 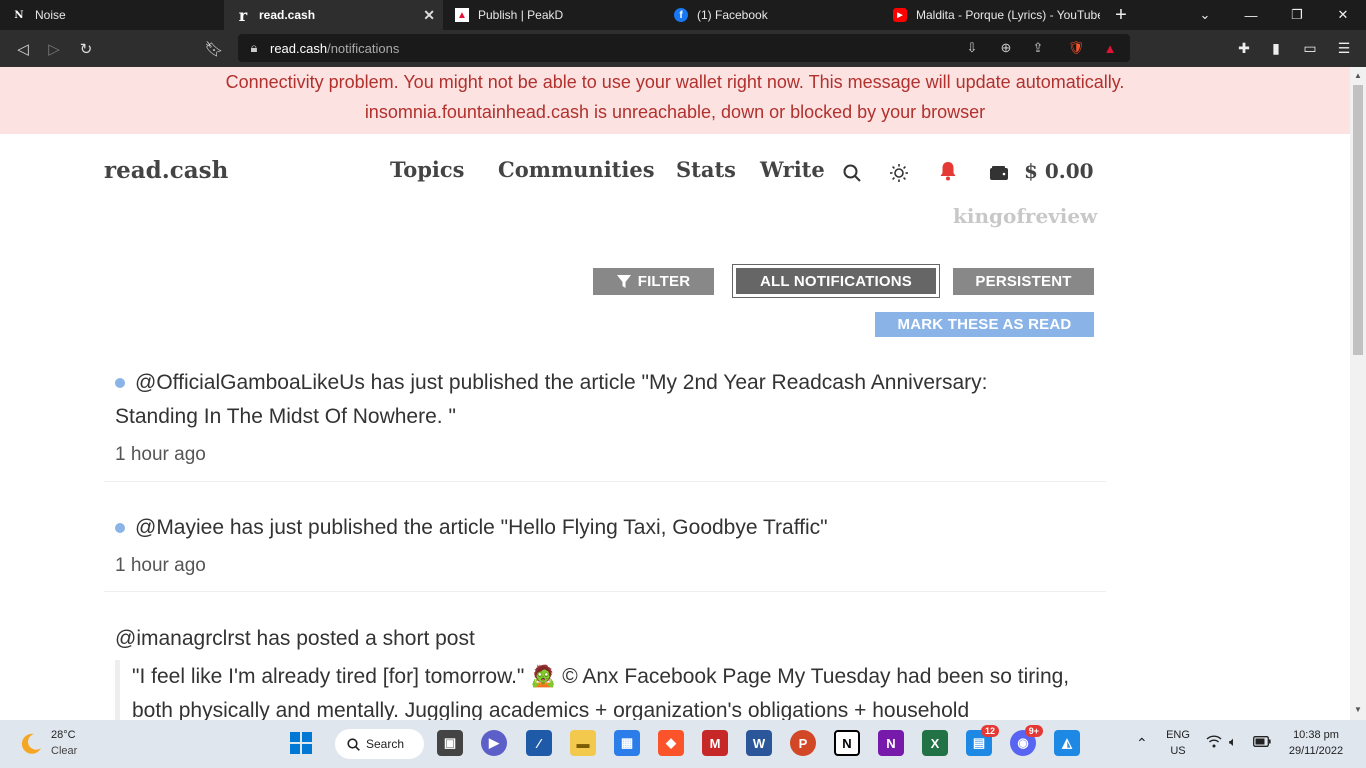 I want to click on taskbar-search: Search, so click(x=379, y=744).